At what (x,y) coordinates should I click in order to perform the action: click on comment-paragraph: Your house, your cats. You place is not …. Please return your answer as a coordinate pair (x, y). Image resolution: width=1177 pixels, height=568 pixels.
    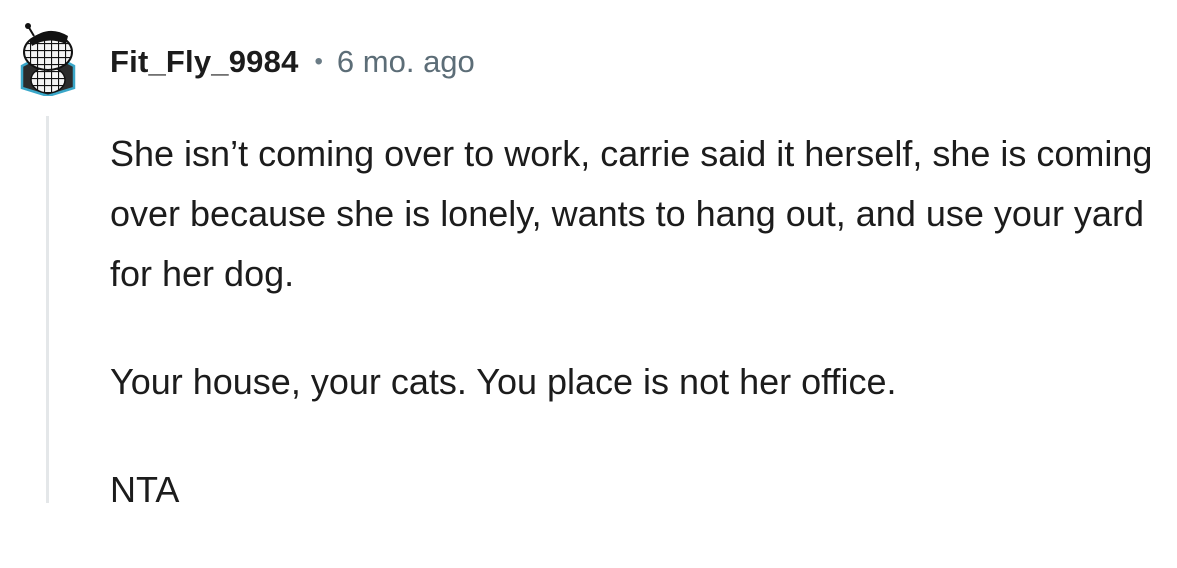
    Looking at the image, I should click on (503, 381).